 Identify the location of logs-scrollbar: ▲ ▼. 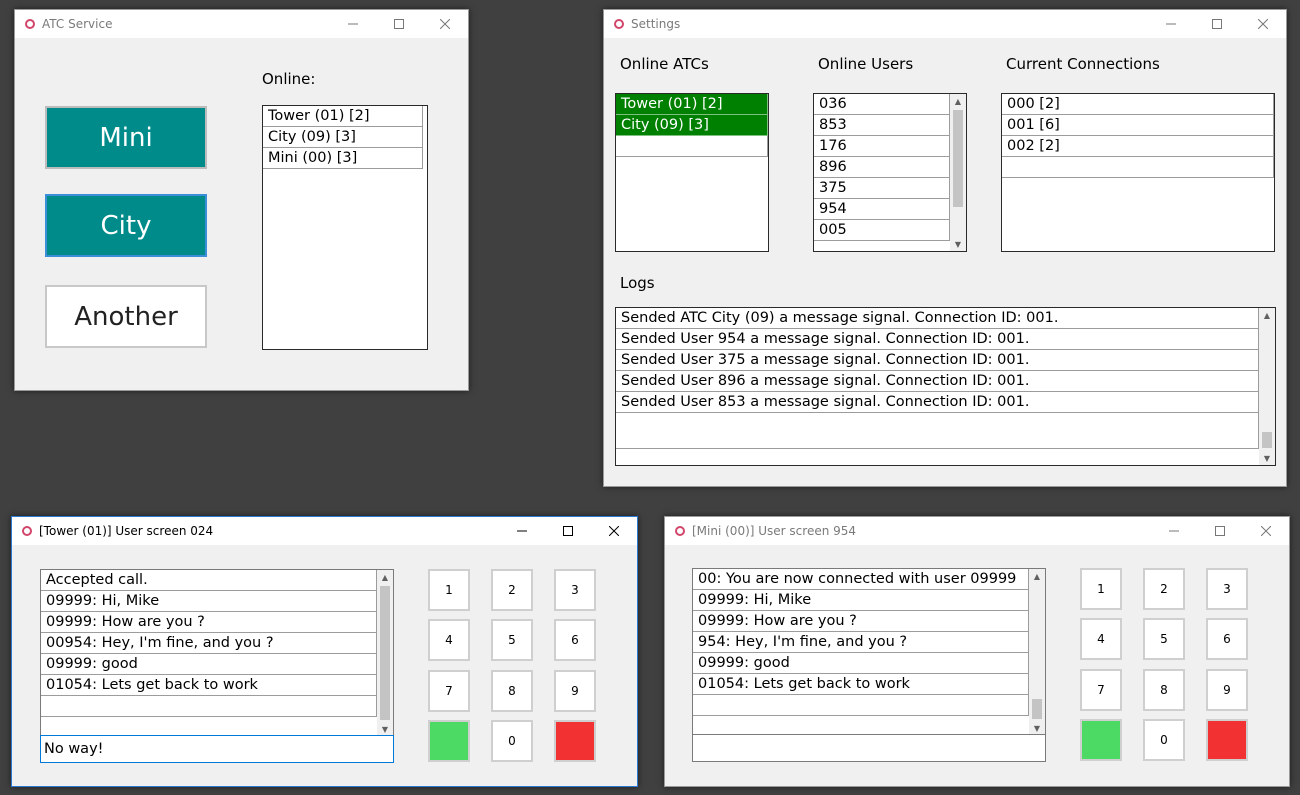
(1267, 386).